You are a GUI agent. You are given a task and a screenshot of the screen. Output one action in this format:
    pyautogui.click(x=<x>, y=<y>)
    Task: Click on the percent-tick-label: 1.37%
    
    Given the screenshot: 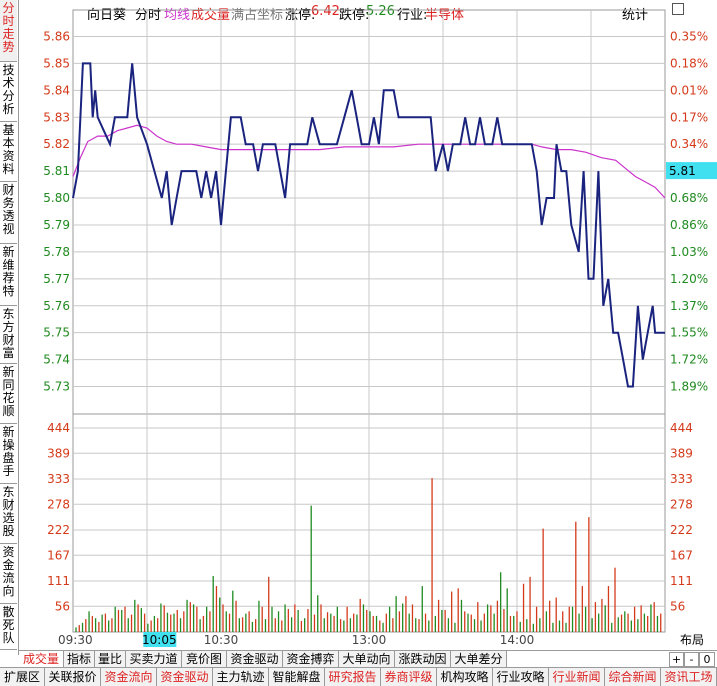 What is the action you would take?
    pyautogui.click(x=689, y=306)
    